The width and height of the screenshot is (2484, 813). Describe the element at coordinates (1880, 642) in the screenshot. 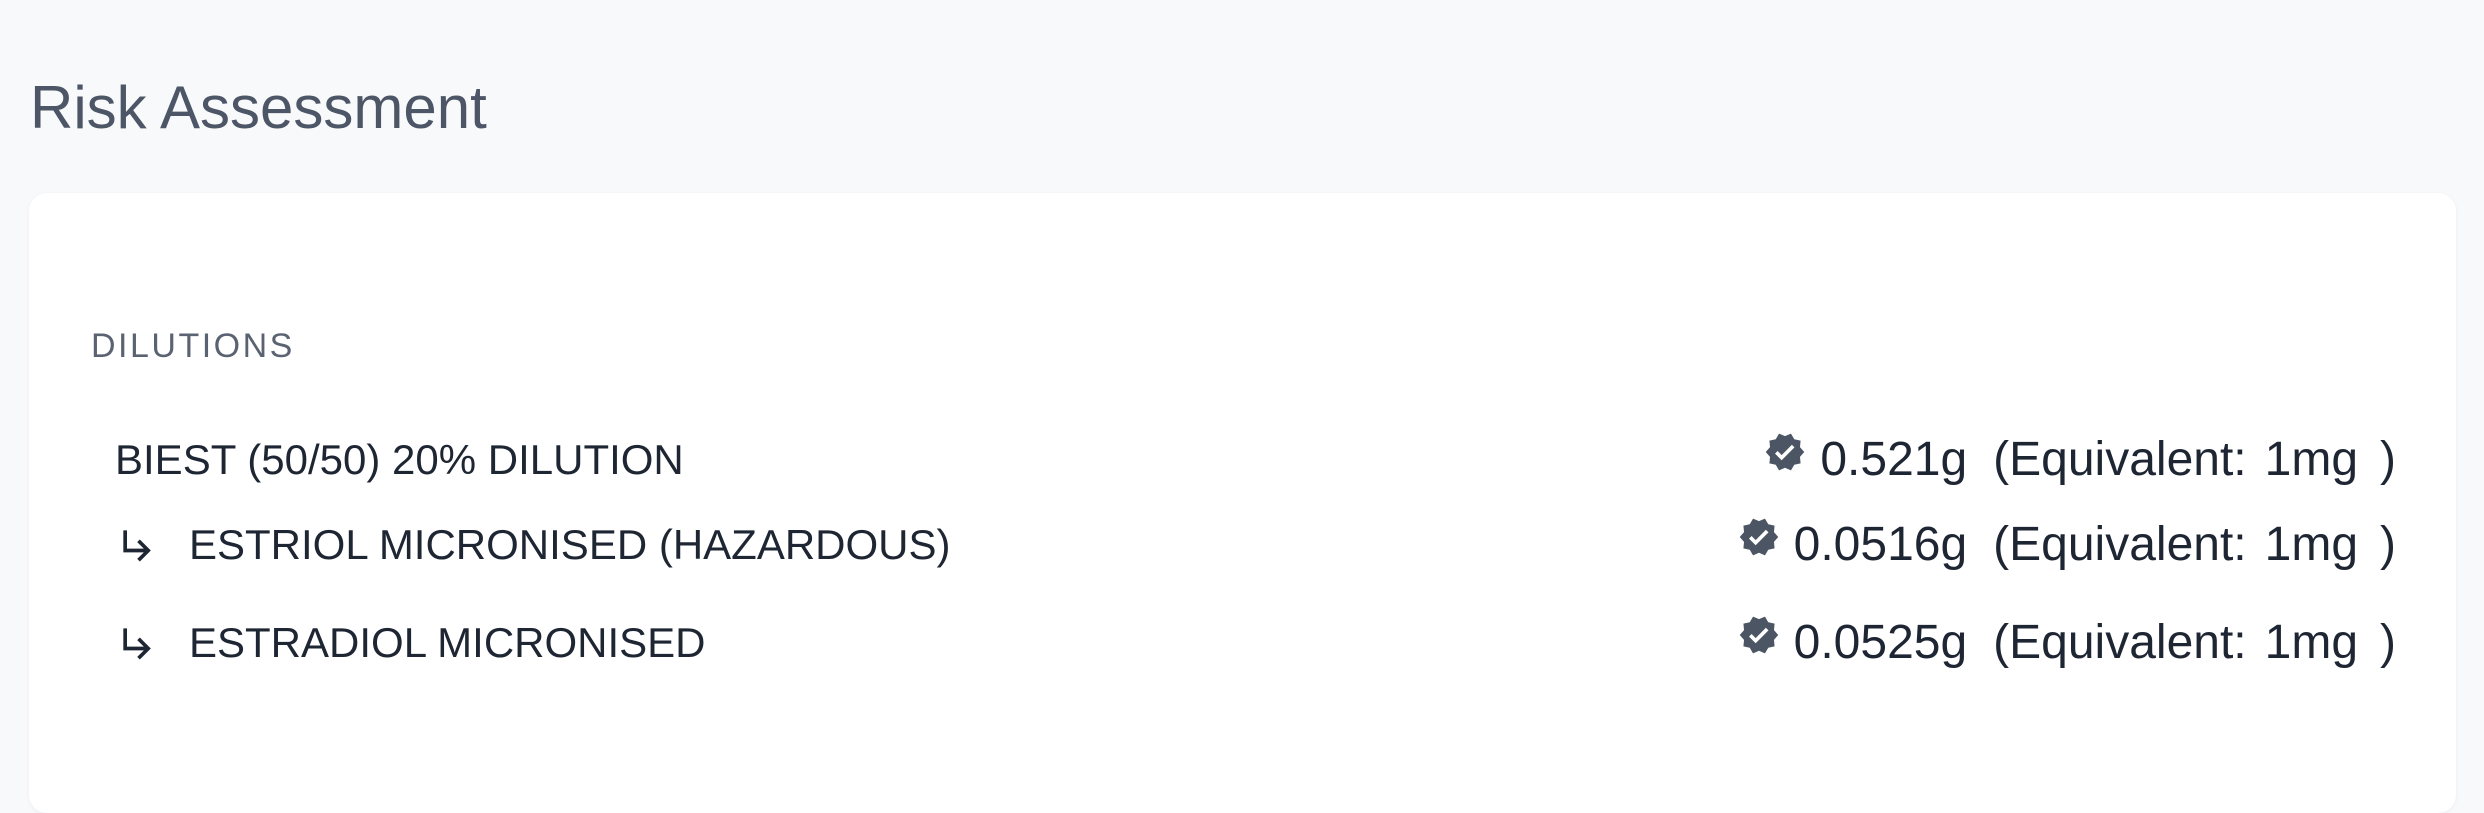

I see `ingredient-amount: 0.0525g` at that location.